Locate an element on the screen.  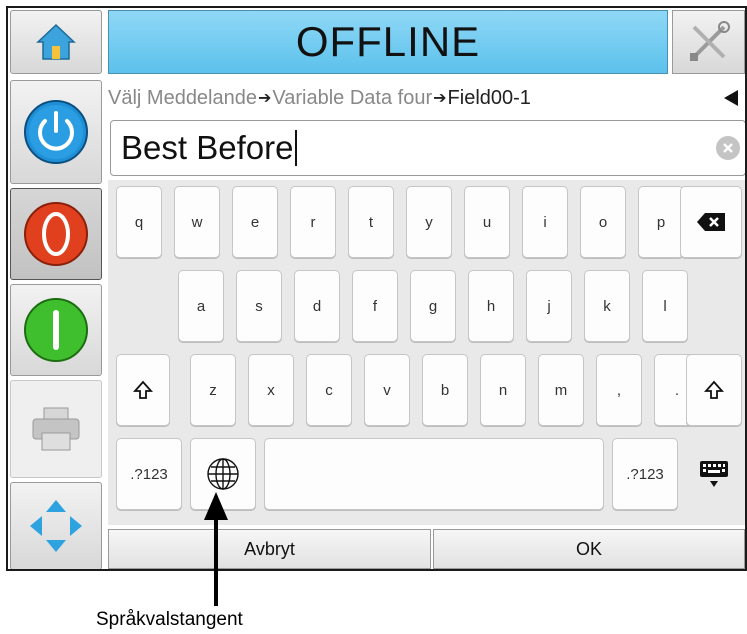
symbols-key-right: .?123 is located at coordinates (645, 474).